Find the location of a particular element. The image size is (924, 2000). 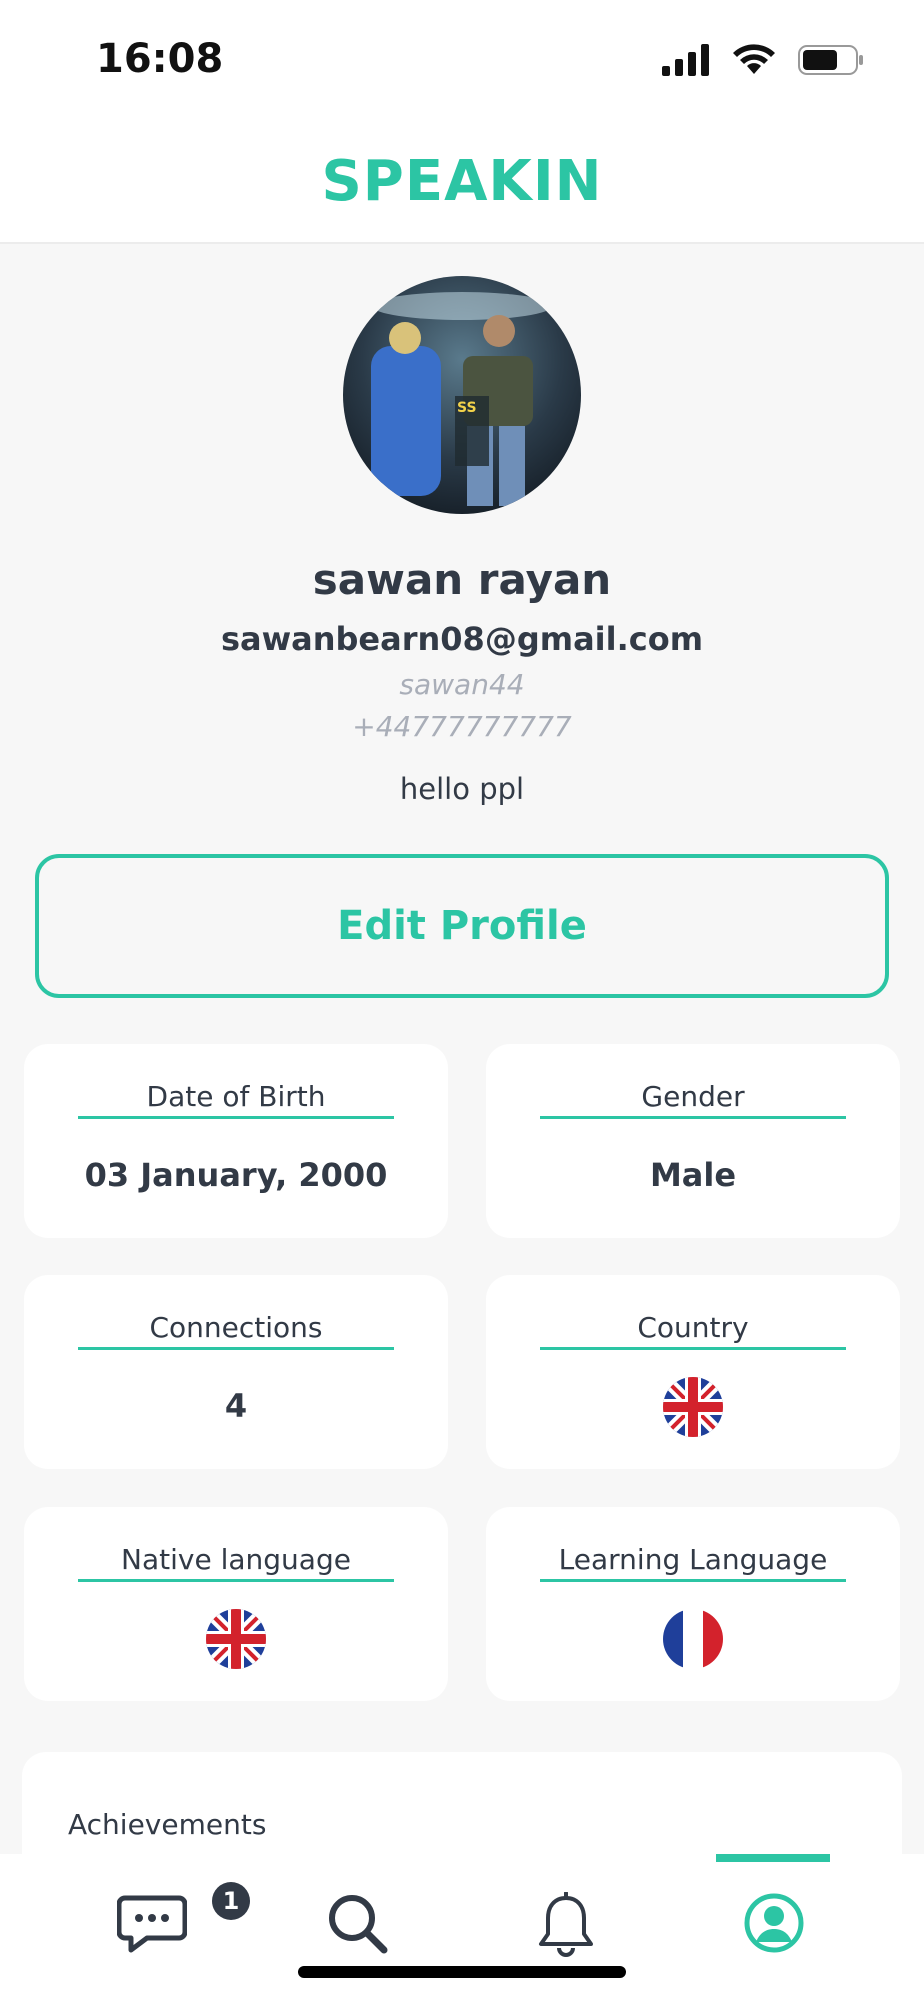

tab-search is located at coordinates (357, 1927).